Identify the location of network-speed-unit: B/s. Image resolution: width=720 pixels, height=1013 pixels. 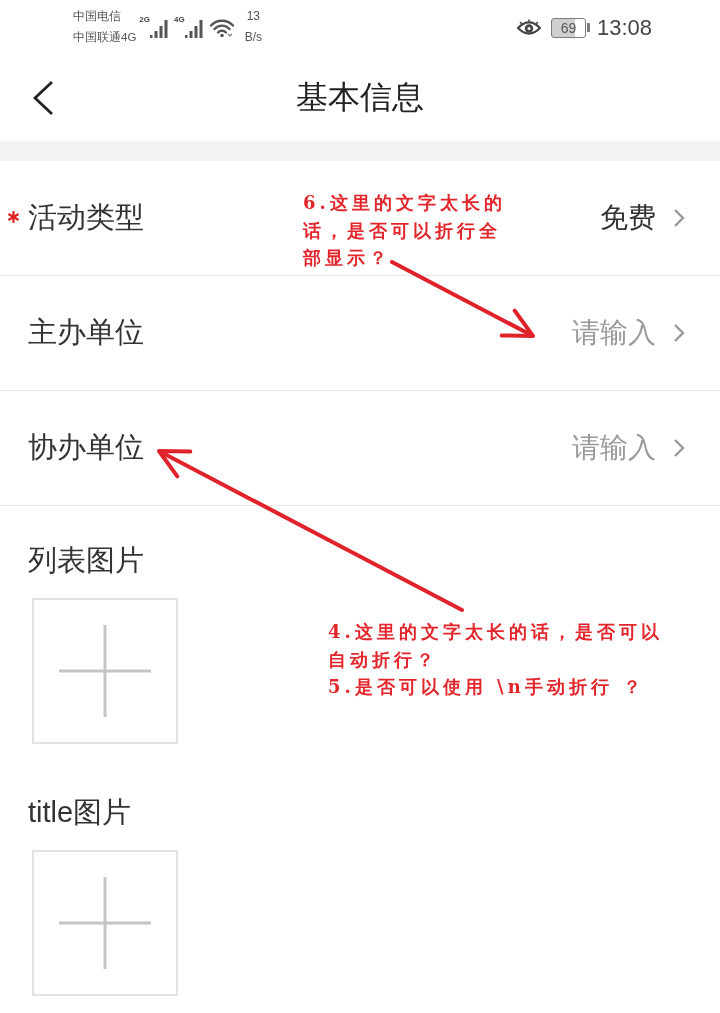
(253, 37).